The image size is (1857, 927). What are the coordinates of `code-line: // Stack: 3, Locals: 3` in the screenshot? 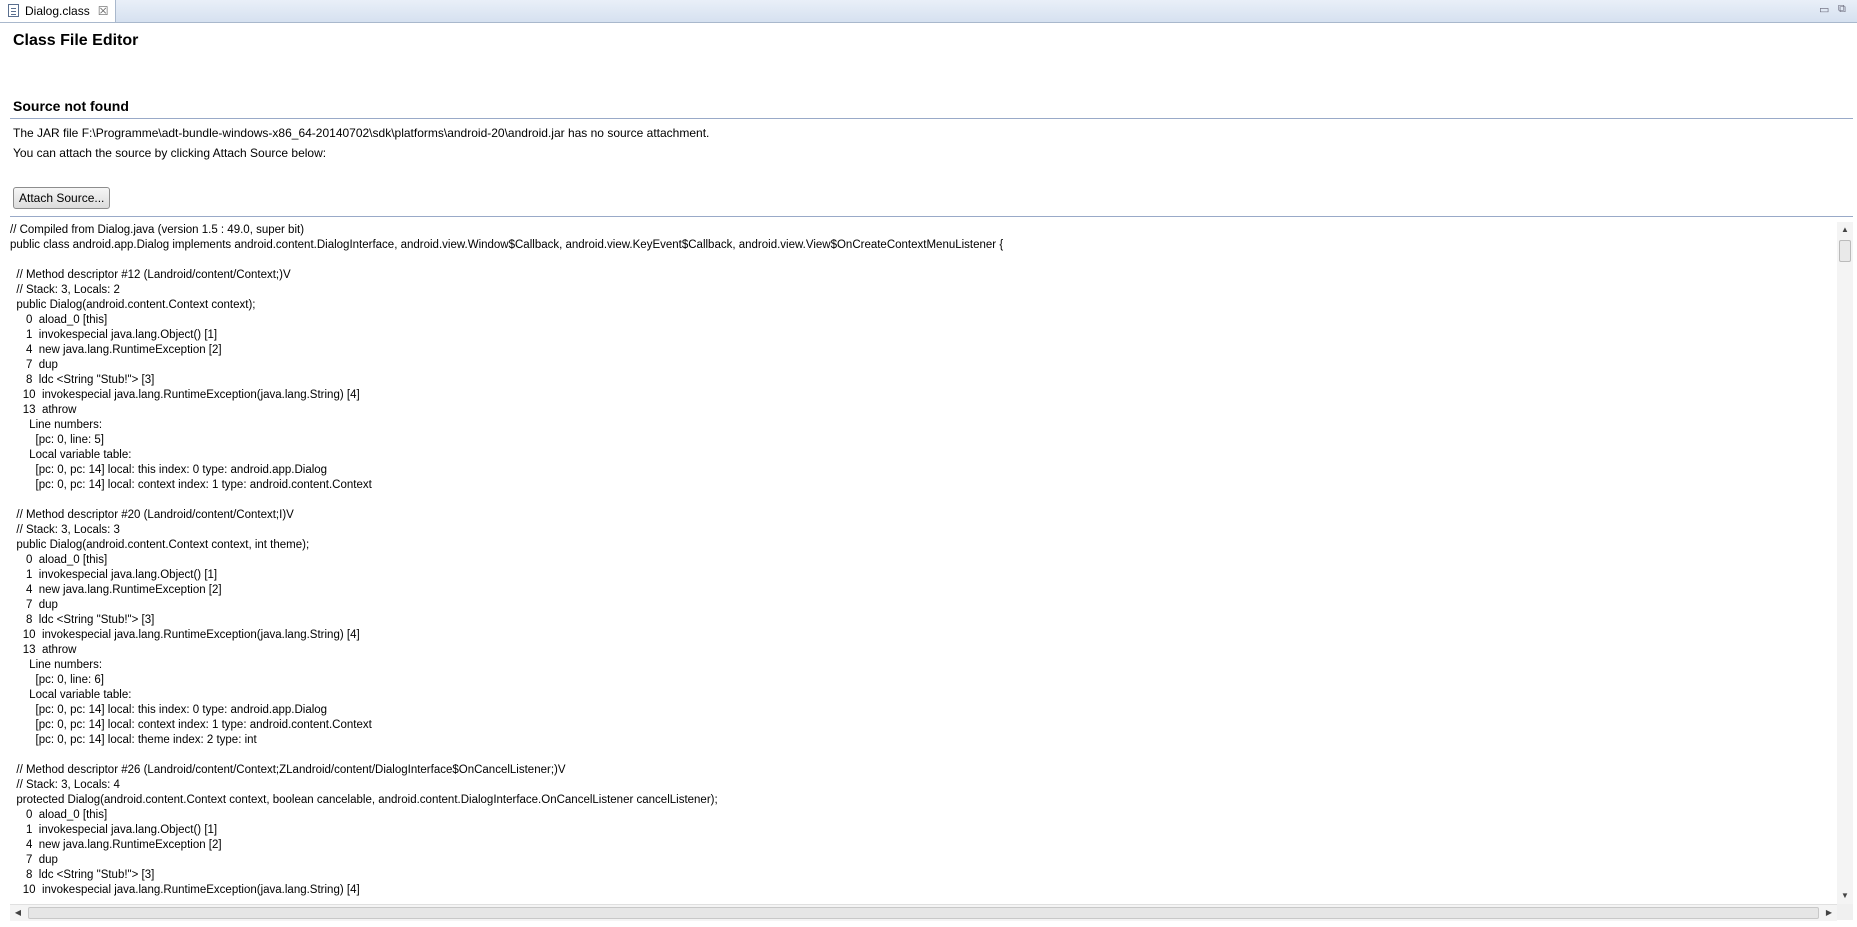 It's located at (65, 530).